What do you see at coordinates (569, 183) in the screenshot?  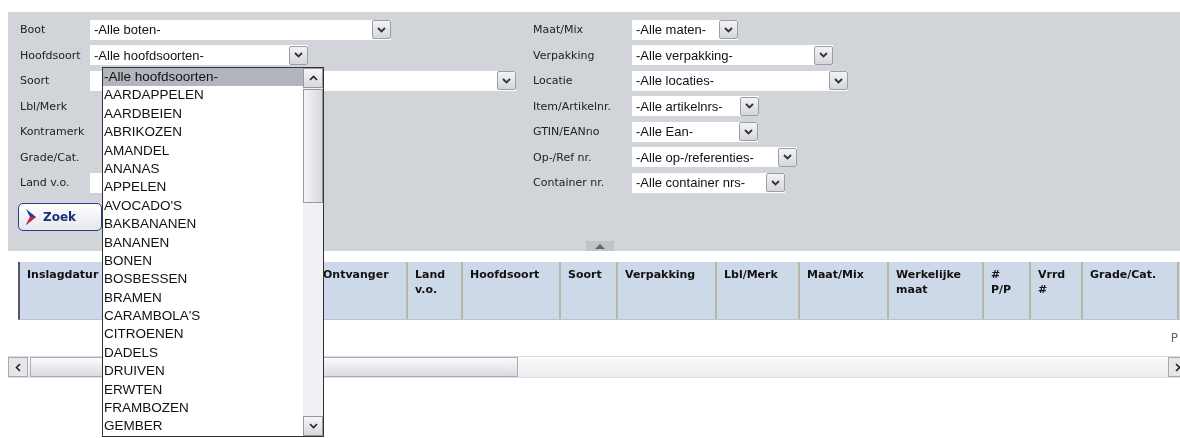 I see `filter-label: Container nr.` at bounding box center [569, 183].